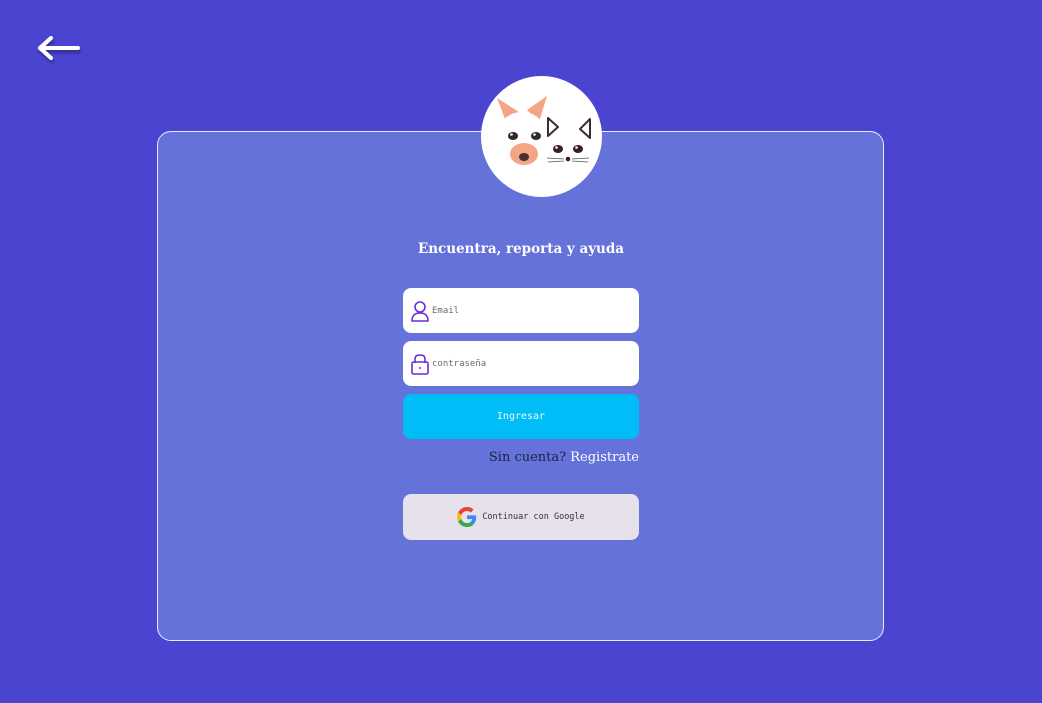 The height and width of the screenshot is (703, 1042). Describe the element at coordinates (521, 416) in the screenshot. I see `login-button: Ingresar` at that location.